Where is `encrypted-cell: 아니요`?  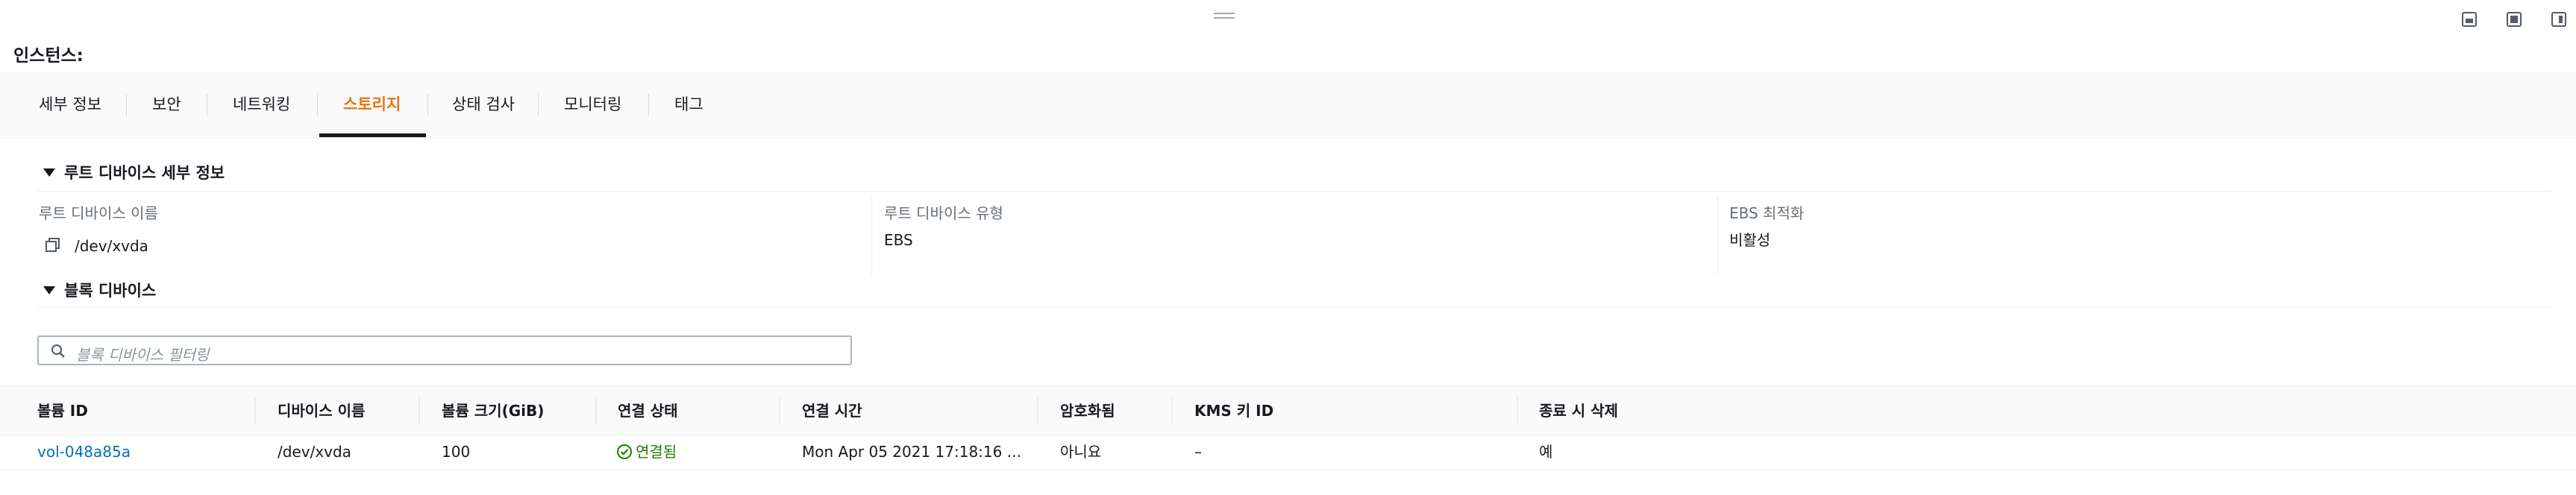 encrypted-cell: 아니요 is located at coordinates (1081, 452).